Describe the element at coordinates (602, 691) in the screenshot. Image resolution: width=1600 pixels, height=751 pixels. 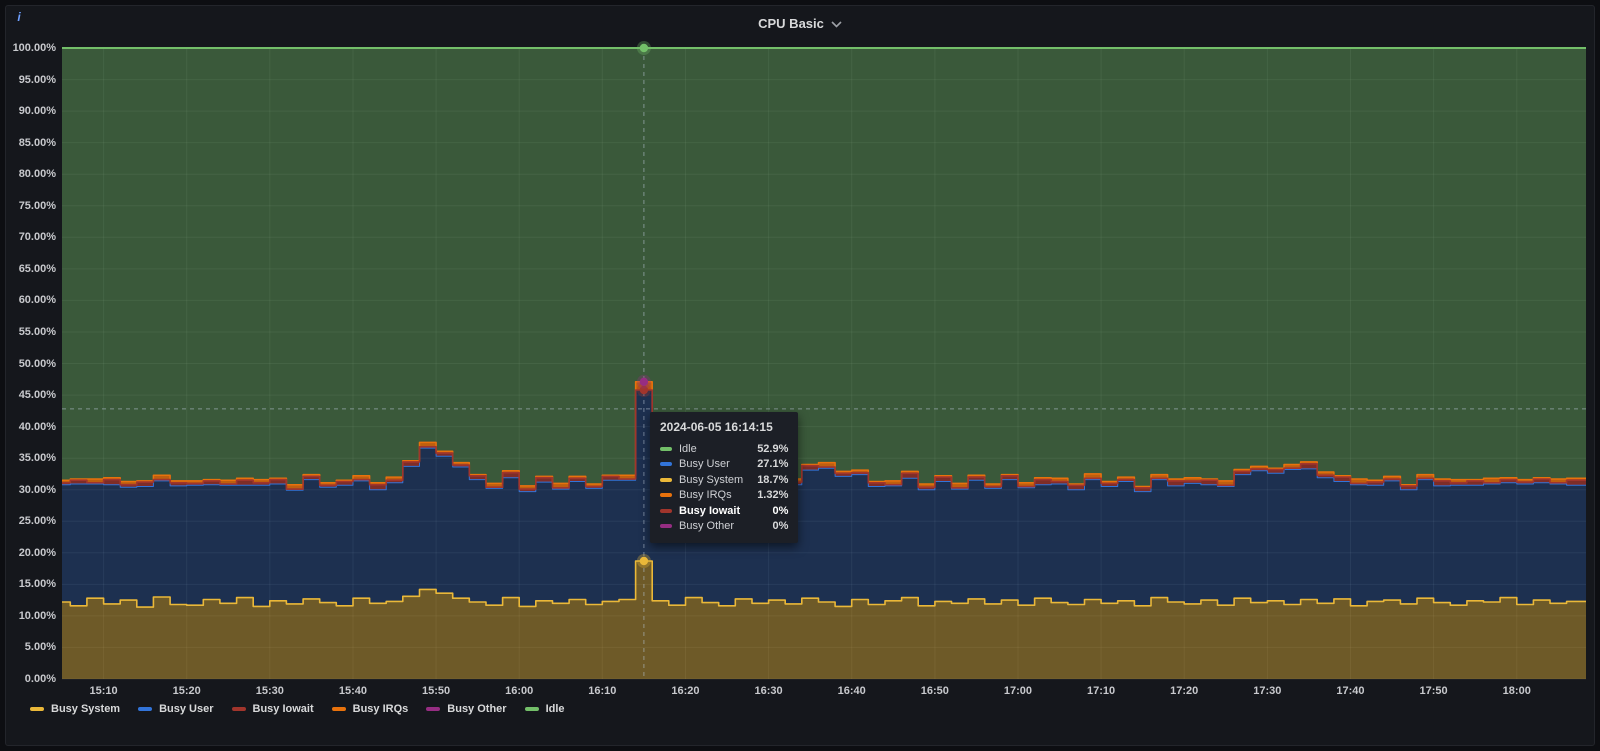
I see `x-axis-tick-label: 16:10` at that location.